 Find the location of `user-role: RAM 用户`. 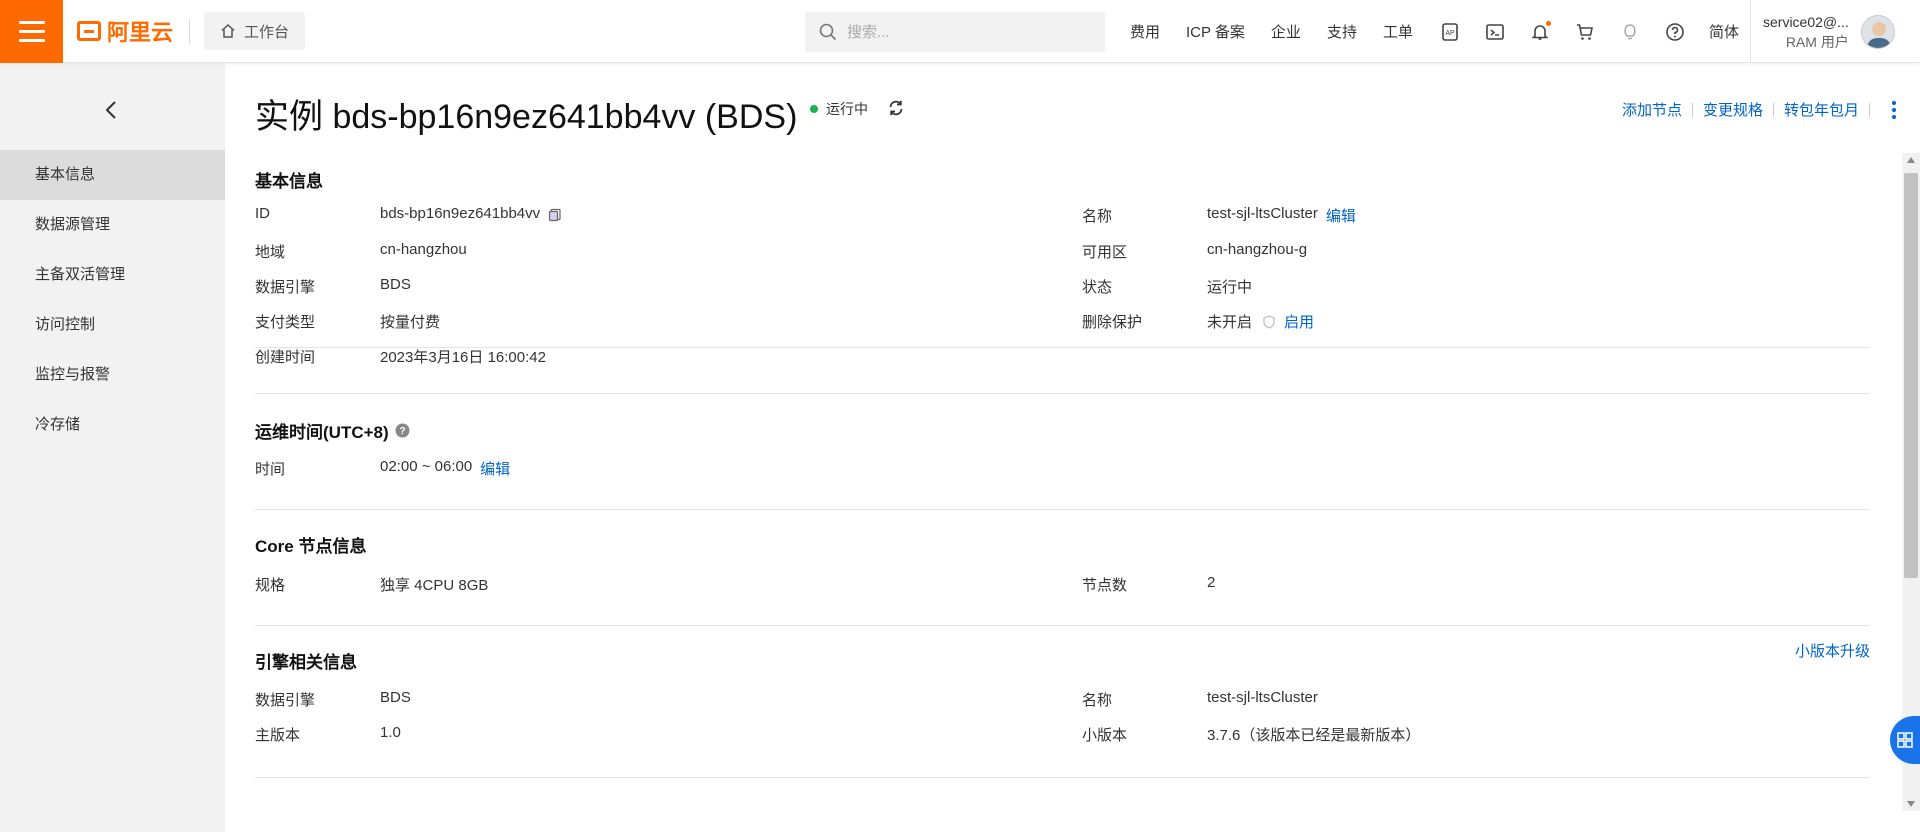

user-role: RAM 用户 is located at coordinates (1817, 41).